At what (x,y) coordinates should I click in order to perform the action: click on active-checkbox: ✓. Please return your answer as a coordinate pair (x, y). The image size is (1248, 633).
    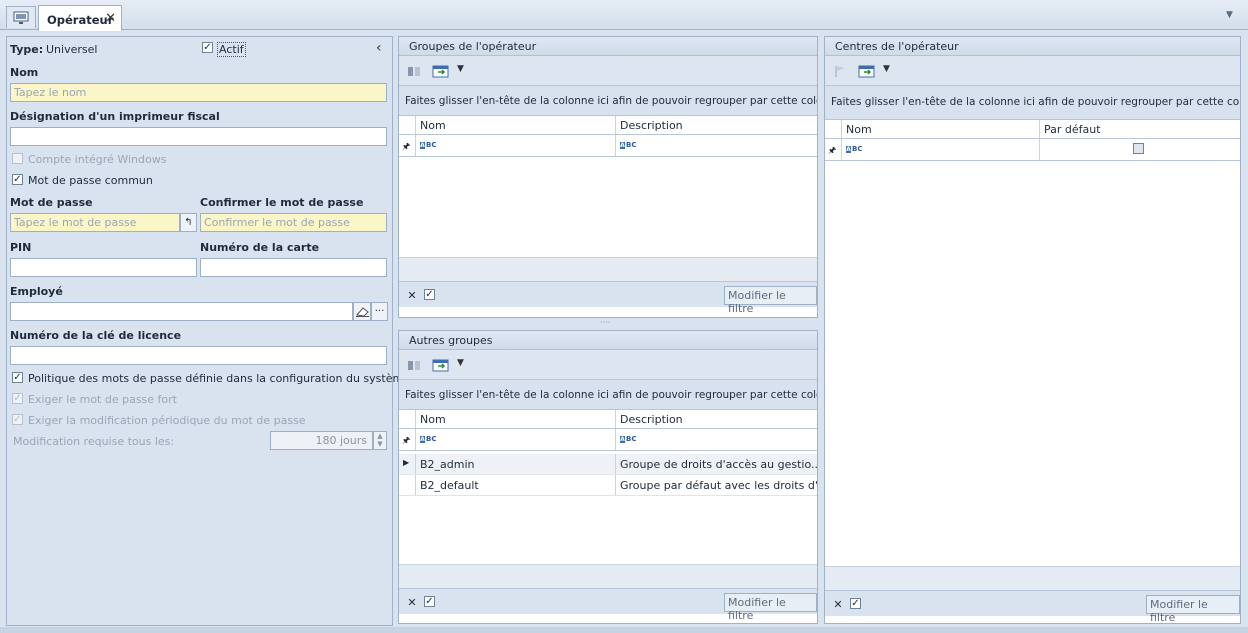
    Looking at the image, I should click on (207, 47).